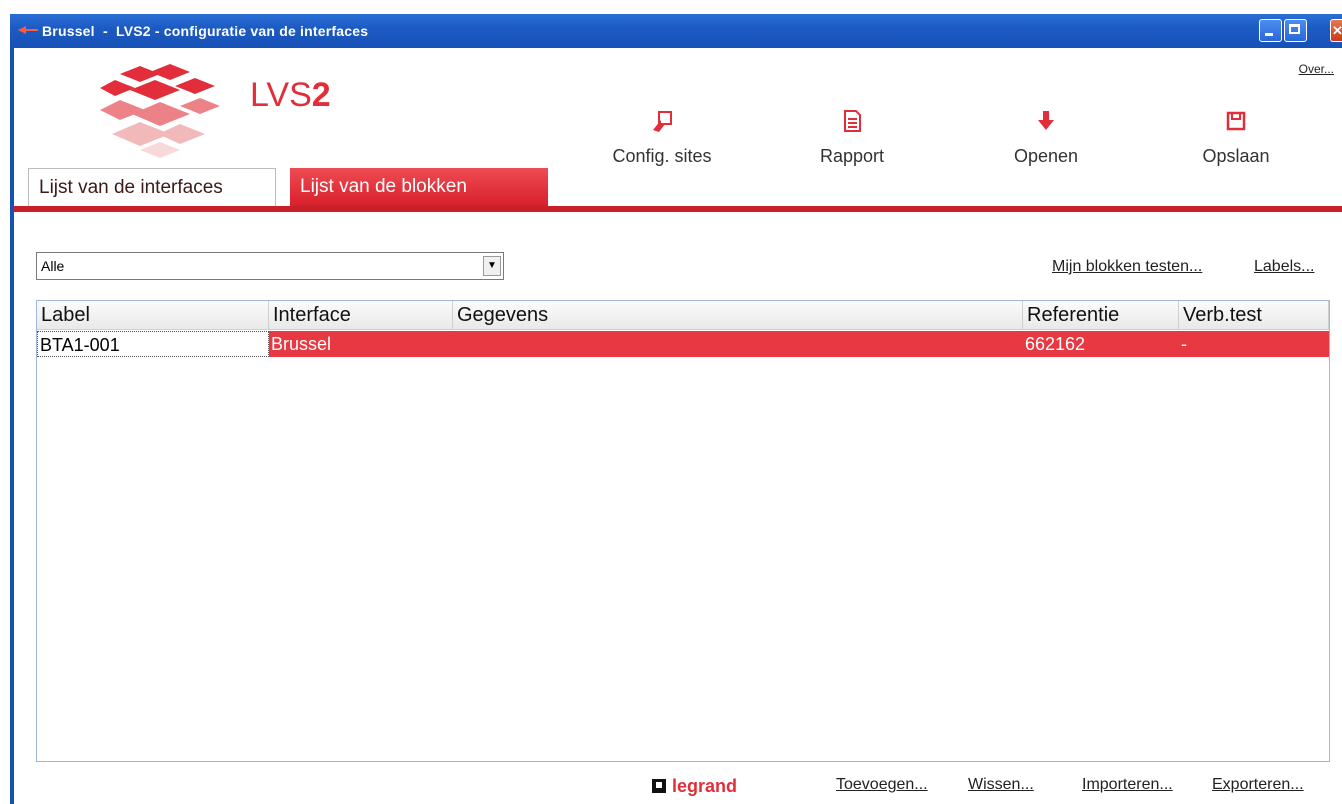 The width and height of the screenshot is (1342, 804). What do you see at coordinates (1270, 30) in the screenshot?
I see `minimize-button` at bounding box center [1270, 30].